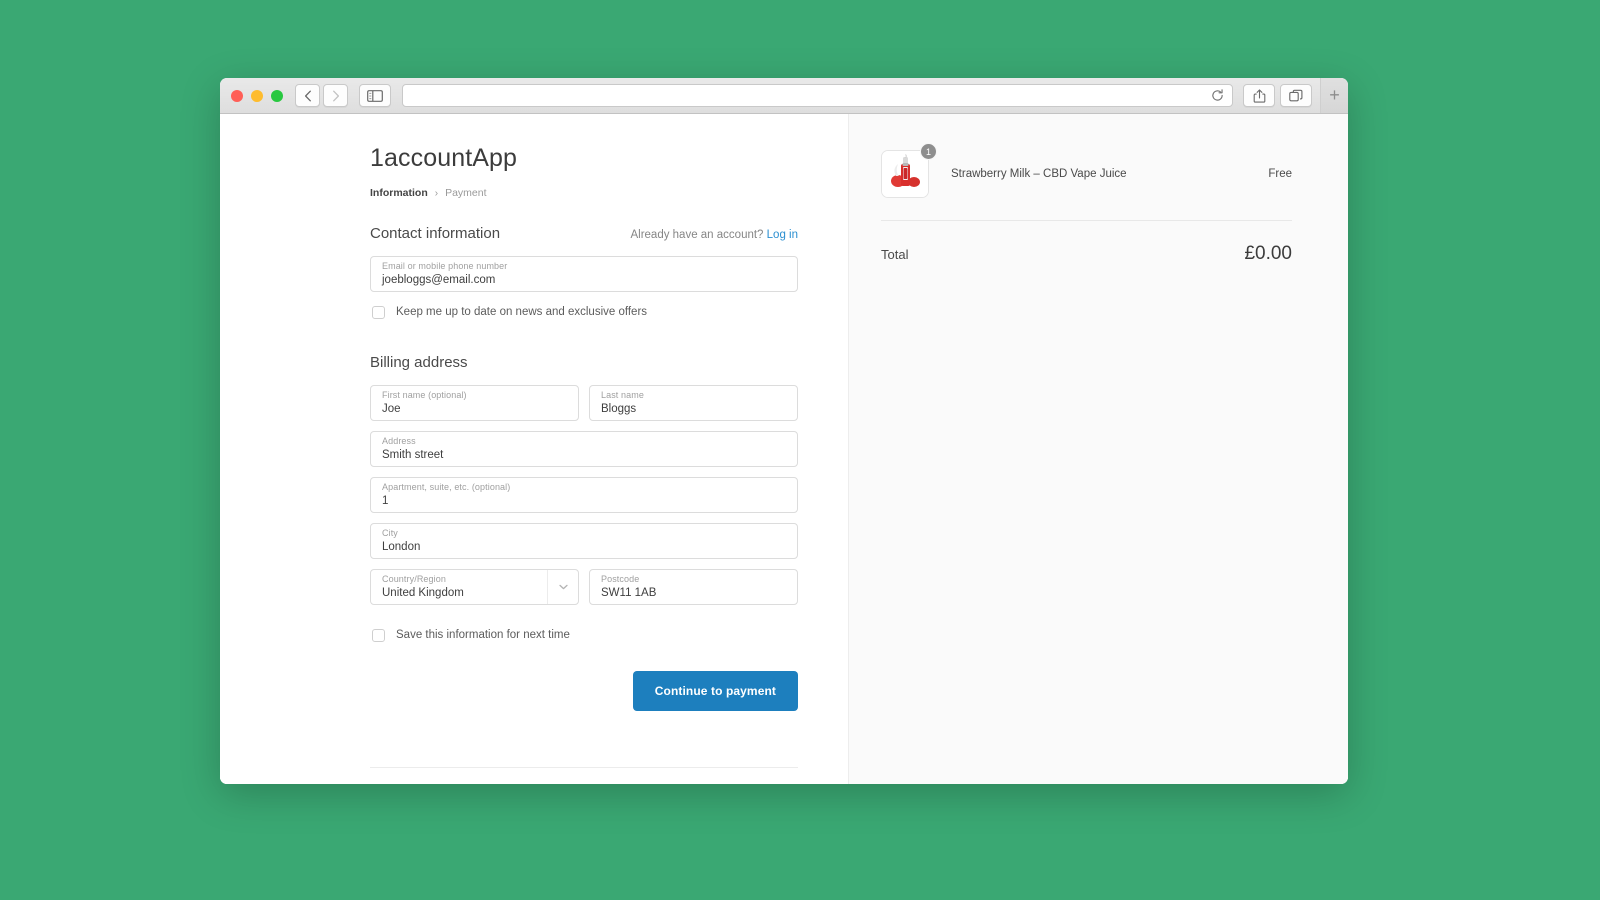  I want to click on quantity-badge: 1, so click(928, 151).